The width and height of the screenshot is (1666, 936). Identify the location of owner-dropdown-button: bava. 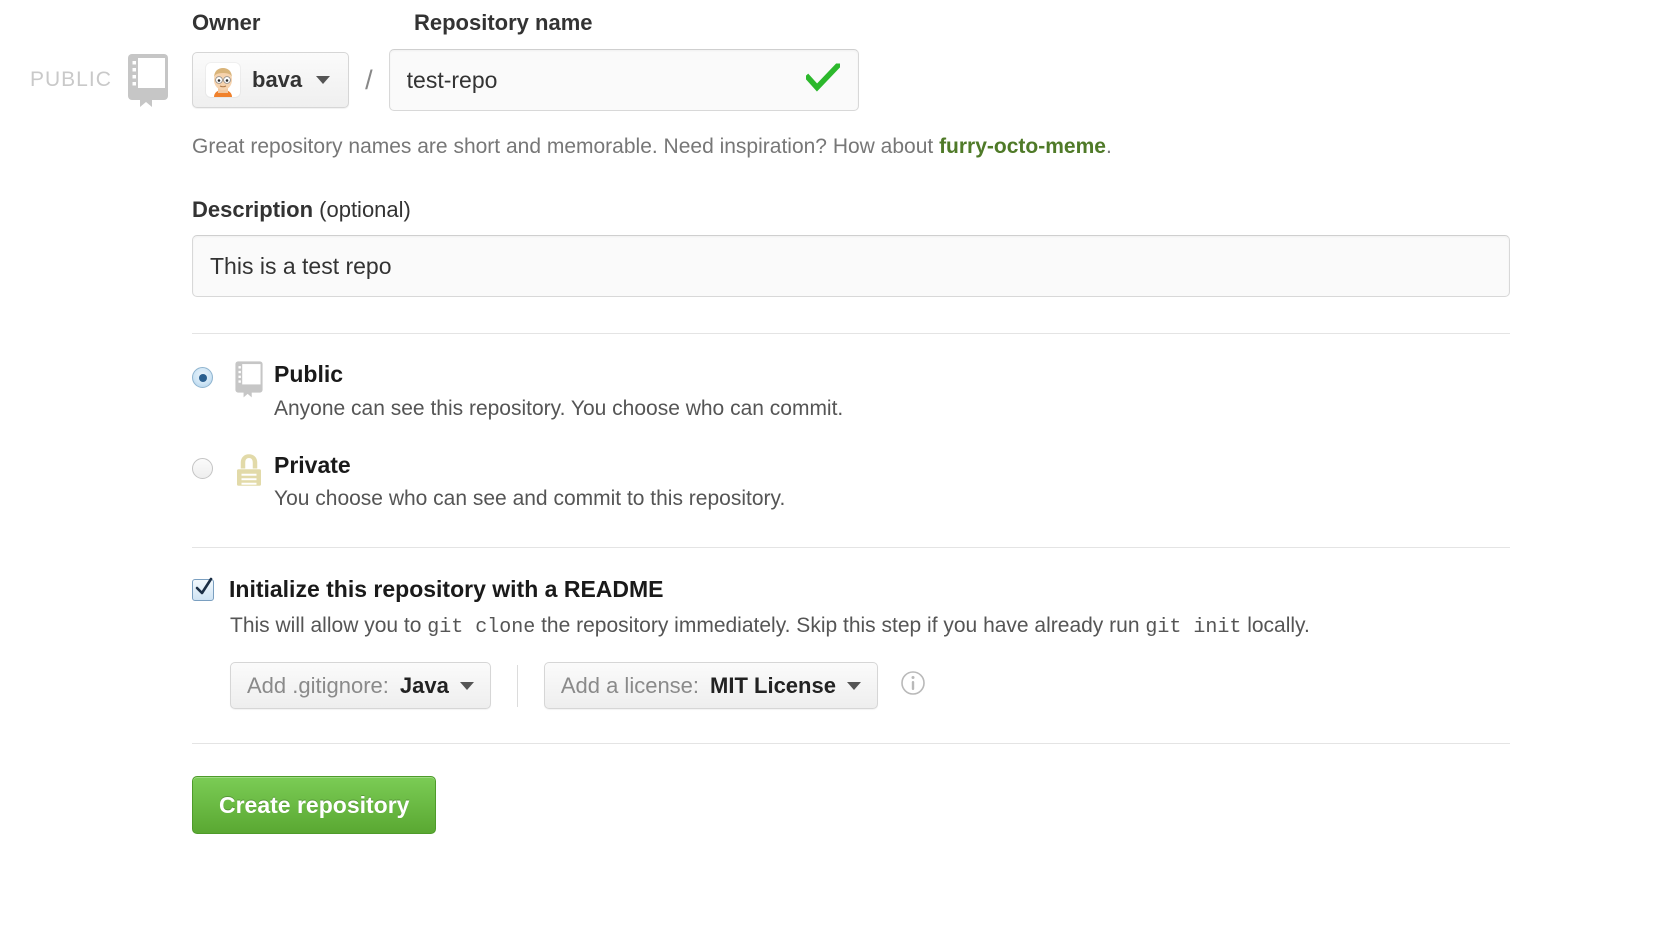
(271, 80).